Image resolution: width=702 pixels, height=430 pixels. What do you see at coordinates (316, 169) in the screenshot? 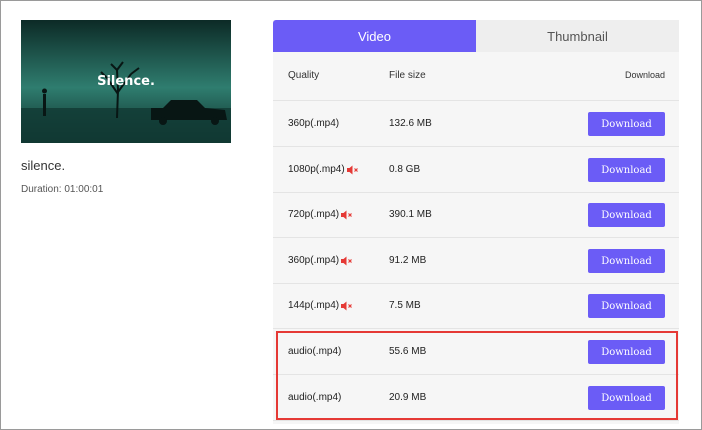
I see `row-quality-label: 1080p(.mp4)` at bounding box center [316, 169].